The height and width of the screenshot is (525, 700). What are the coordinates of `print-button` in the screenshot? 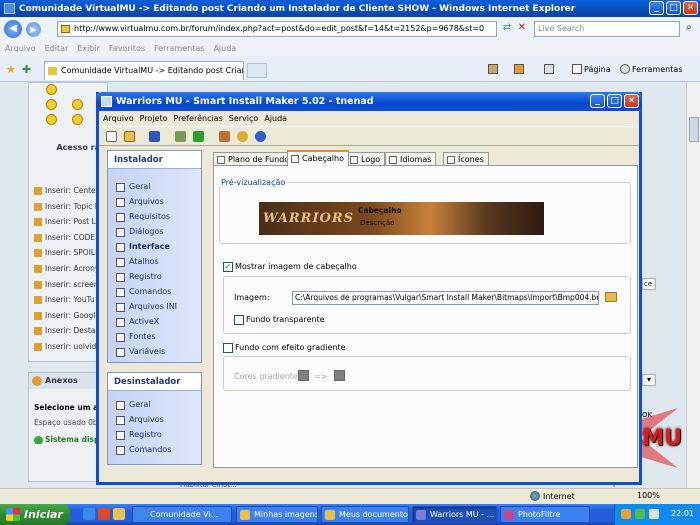 It's located at (549, 69).